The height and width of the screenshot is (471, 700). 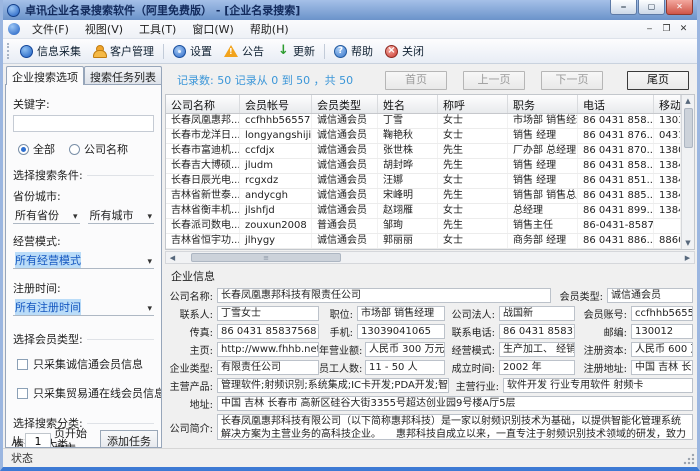 What do you see at coordinates (408, 104) in the screenshot?
I see `col-name: 姓名` at bounding box center [408, 104].